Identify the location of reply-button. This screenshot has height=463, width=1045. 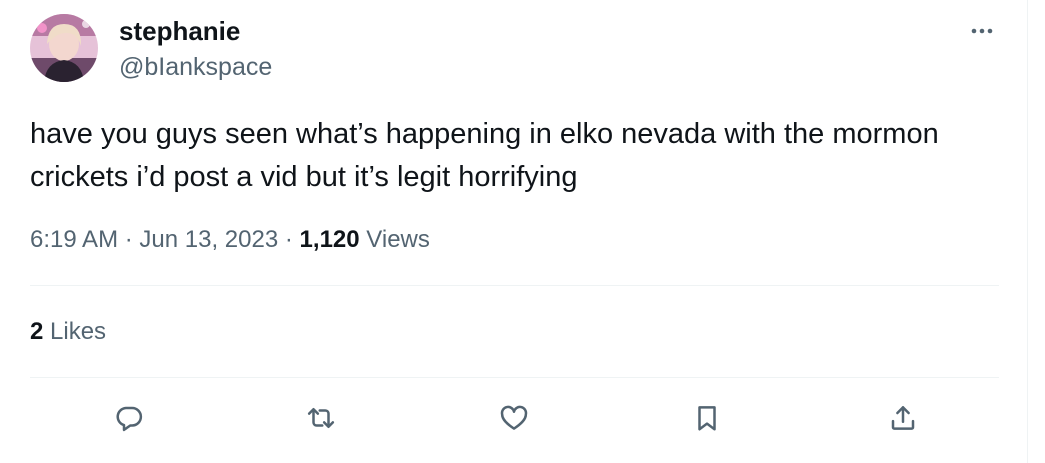
(129, 418).